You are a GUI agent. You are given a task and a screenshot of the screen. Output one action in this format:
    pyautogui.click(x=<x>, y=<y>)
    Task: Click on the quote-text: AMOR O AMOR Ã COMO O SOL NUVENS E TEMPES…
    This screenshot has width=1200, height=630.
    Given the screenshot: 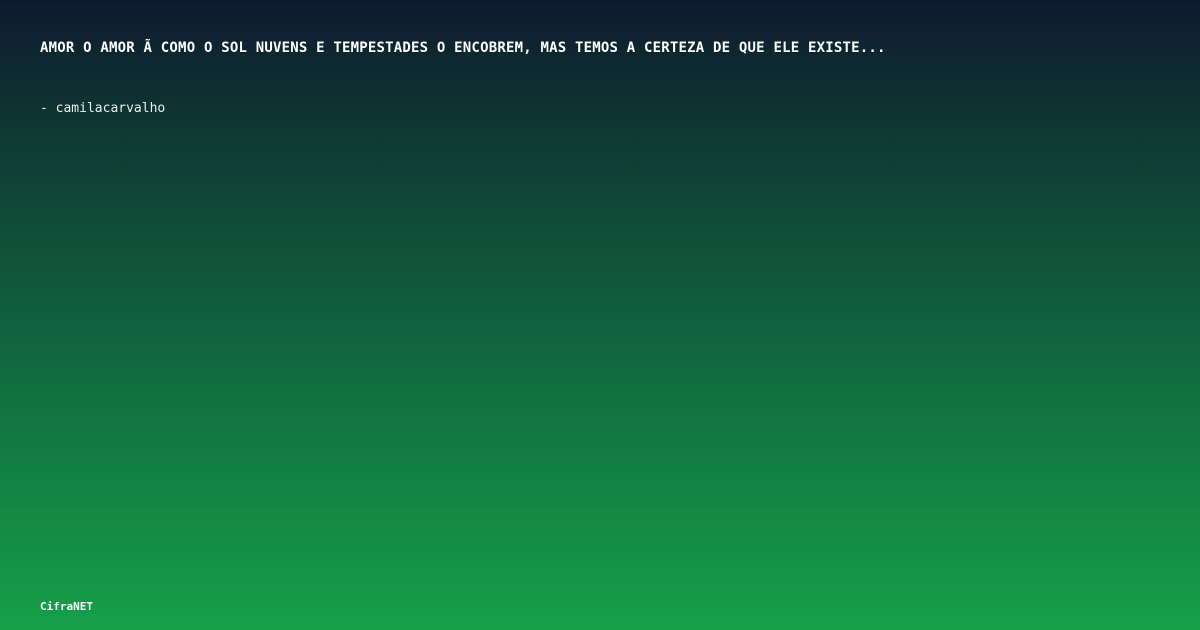 What is the action you would take?
    pyautogui.click(x=463, y=48)
    